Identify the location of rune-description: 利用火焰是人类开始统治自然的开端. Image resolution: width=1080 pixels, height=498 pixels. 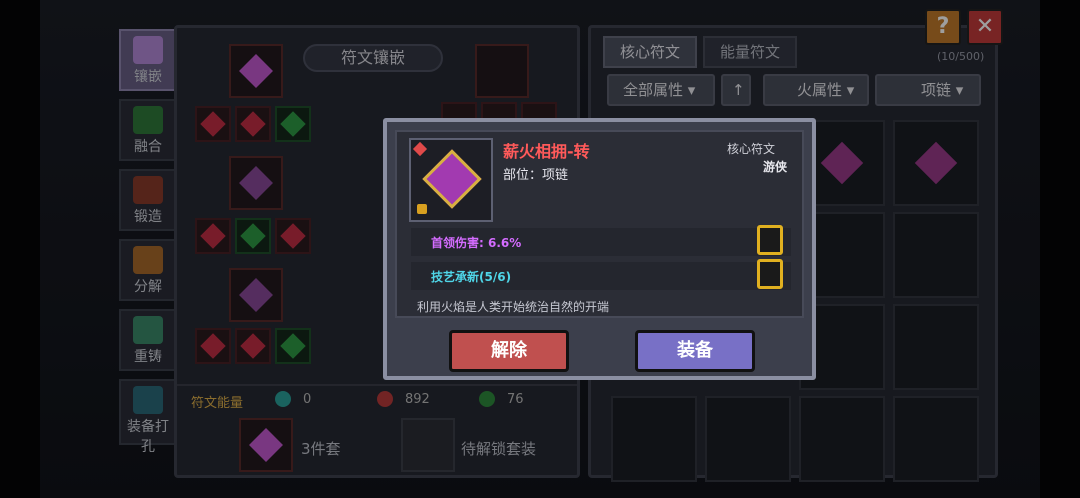
(513, 307).